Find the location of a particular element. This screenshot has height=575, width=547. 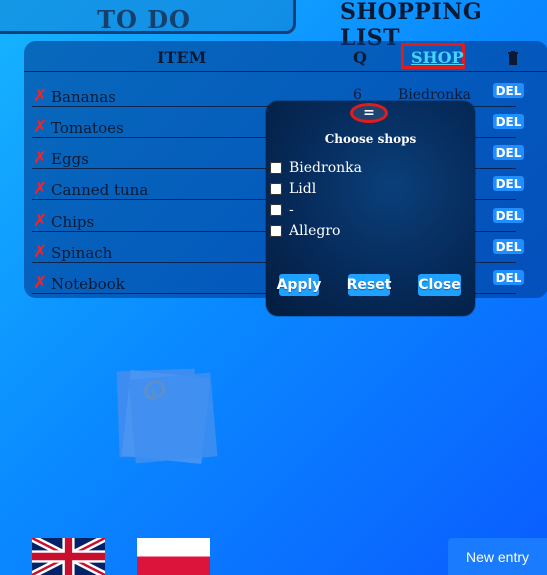

row-item: Tomatoes is located at coordinates (87, 128).